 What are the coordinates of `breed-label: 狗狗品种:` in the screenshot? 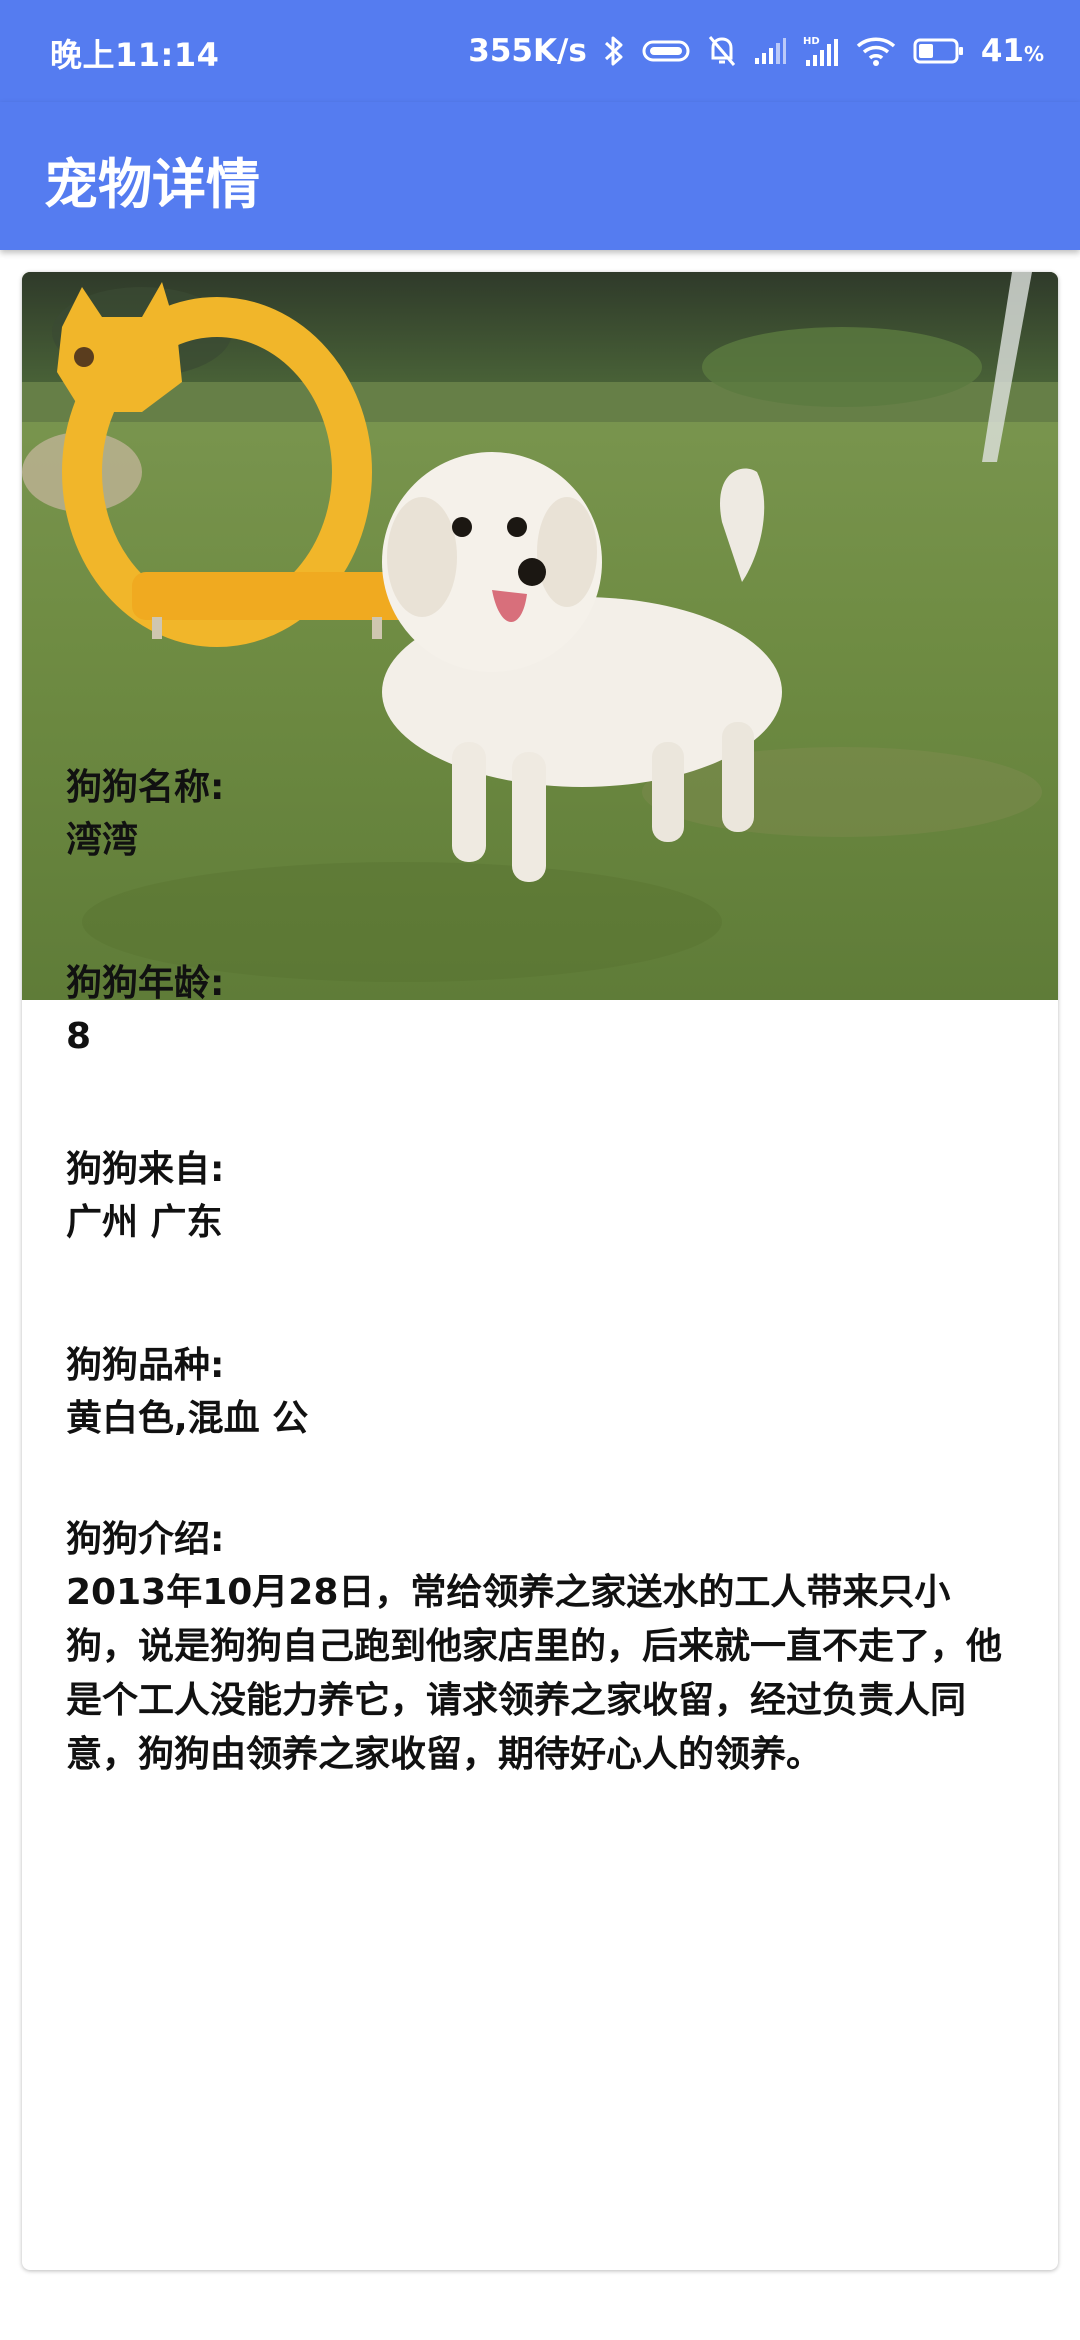 It's located at (145, 1365).